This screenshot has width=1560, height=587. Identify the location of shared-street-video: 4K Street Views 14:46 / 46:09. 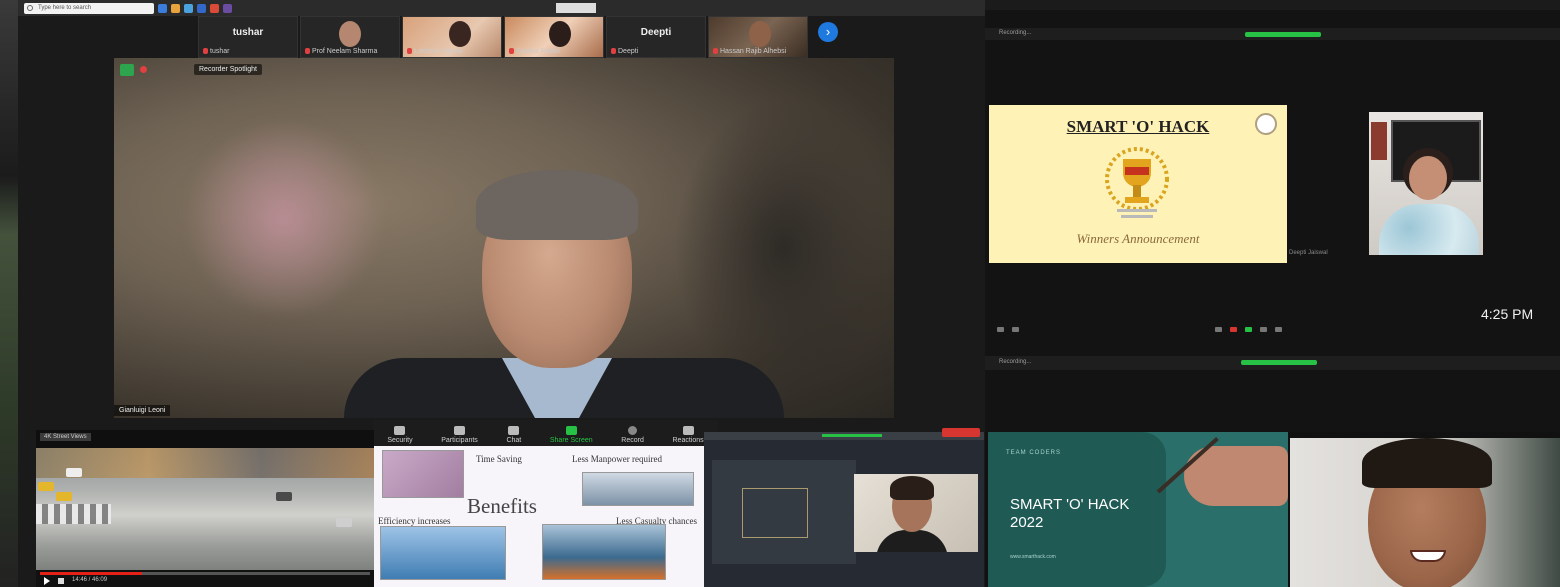
(205, 508).